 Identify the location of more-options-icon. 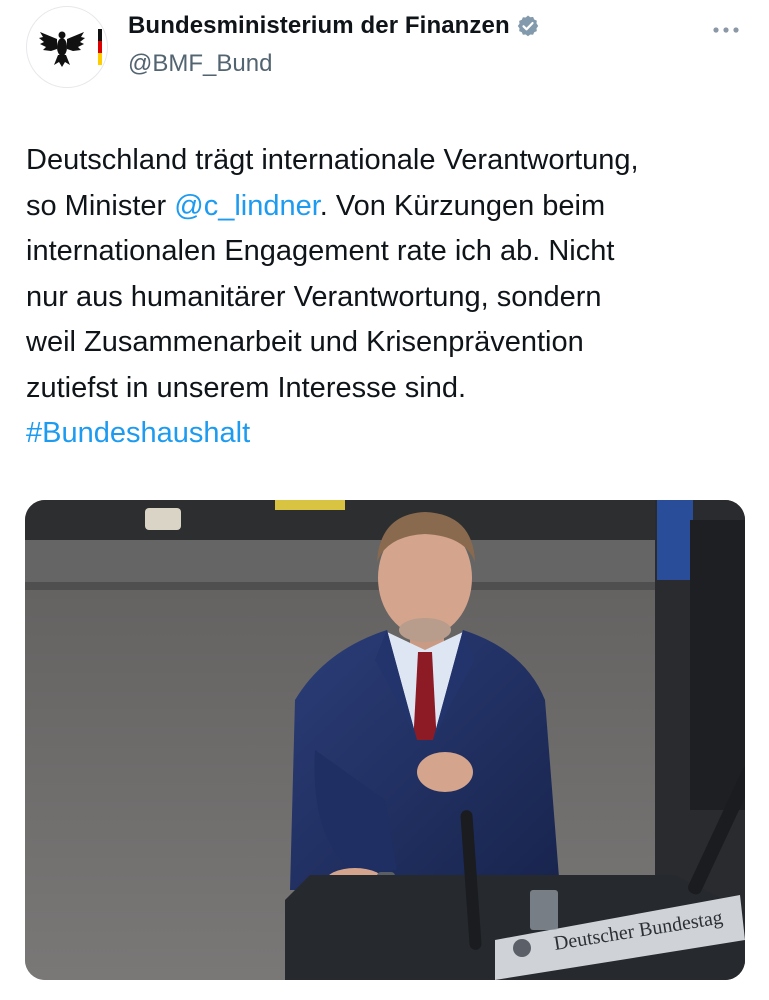
(726, 30).